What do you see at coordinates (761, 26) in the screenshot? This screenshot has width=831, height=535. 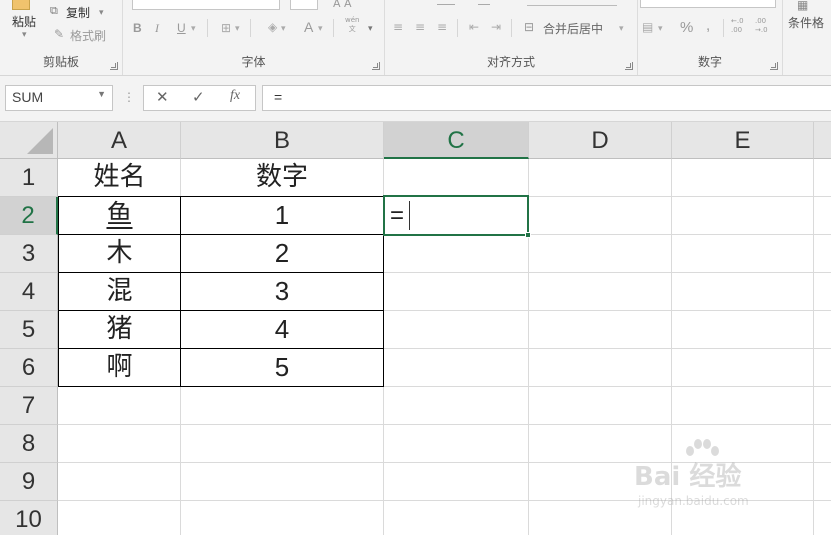 I see `decrease-decimal-button: .00 →.0` at bounding box center [761, 26].